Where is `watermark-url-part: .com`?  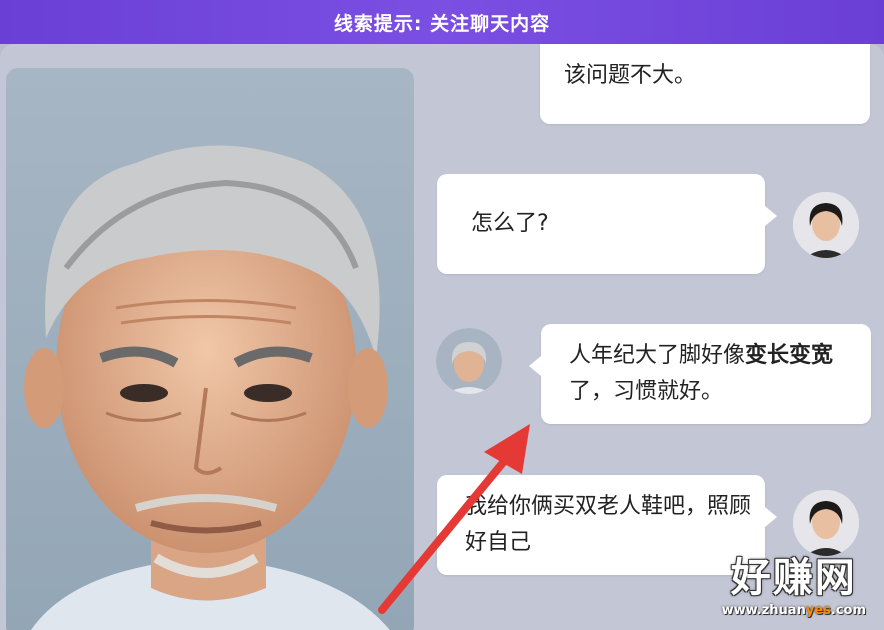 watermark-url-part: .com is located at coordinates (848, 610).